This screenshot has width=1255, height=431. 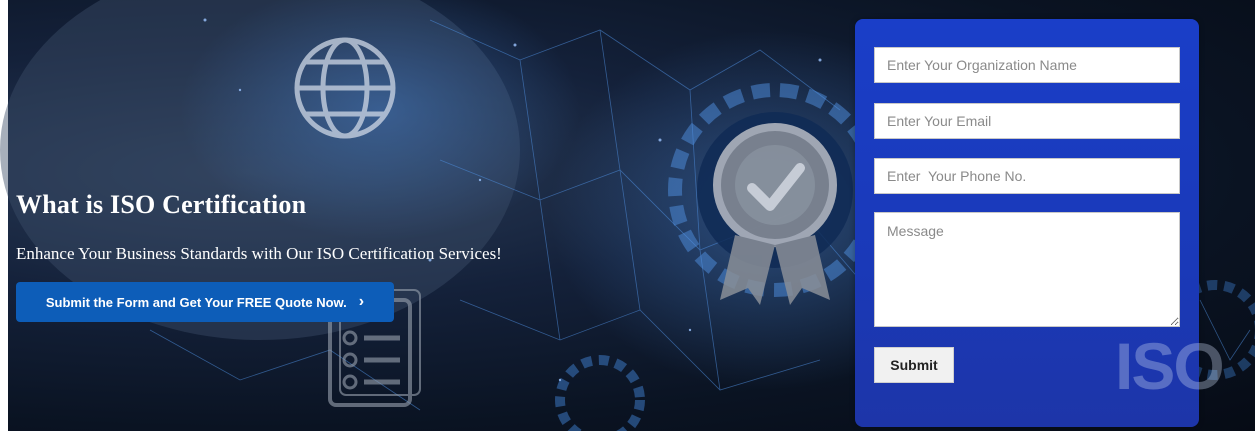 I want to click on message-textarea, so click(x=1027, y=269).